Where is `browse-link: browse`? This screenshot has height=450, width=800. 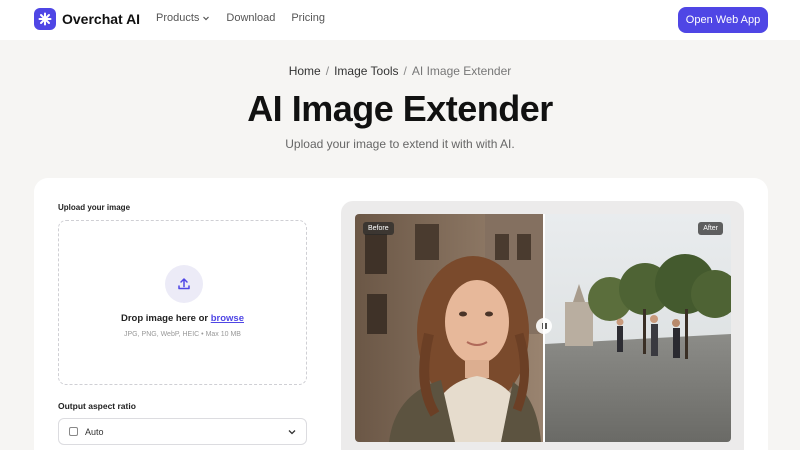
browse-link: browse is located at coordinates (227, 318).